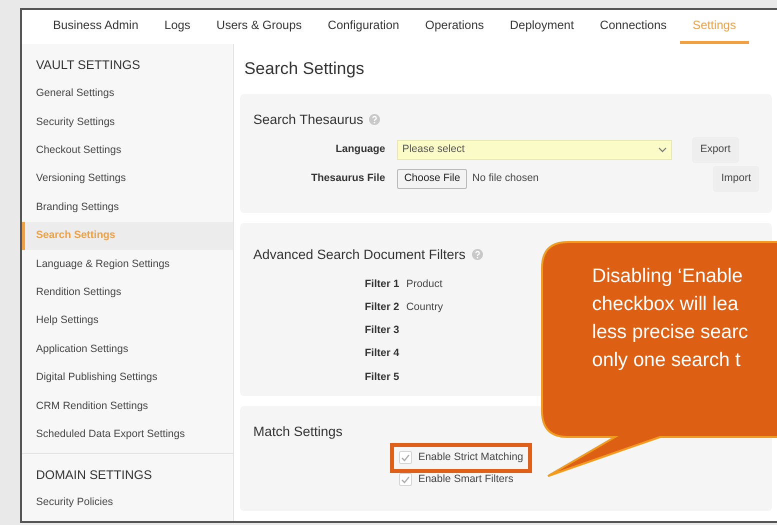  I want to click on nav-tab: Business Admin, so click(96, 30).